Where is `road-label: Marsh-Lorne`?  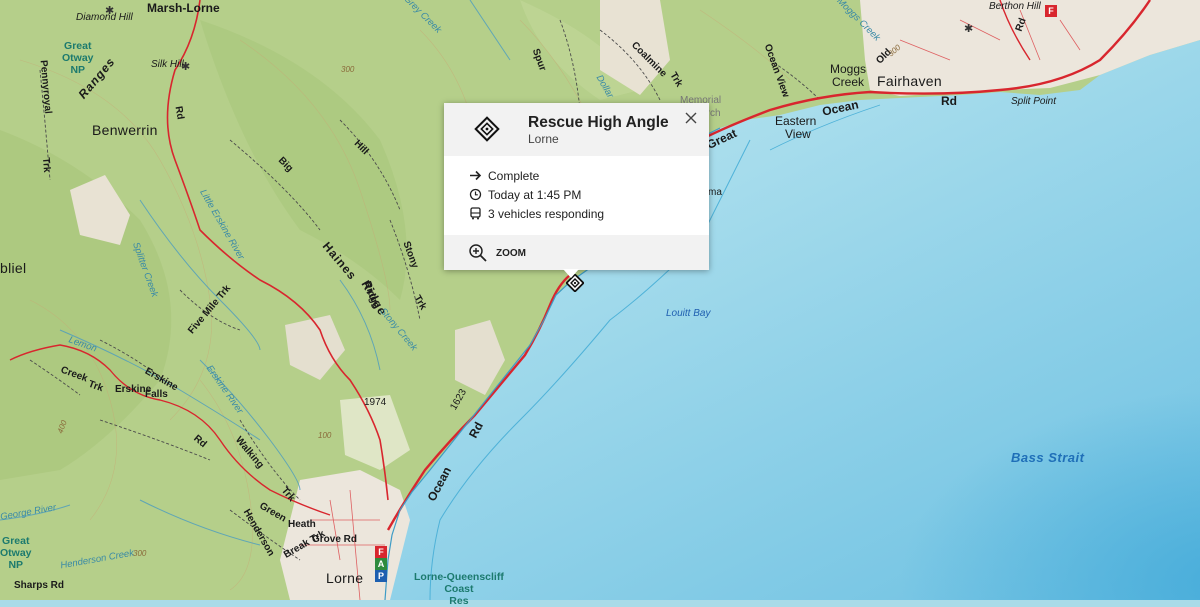 road-label: Marsh-Lorne is located at coordinates (183, 8).